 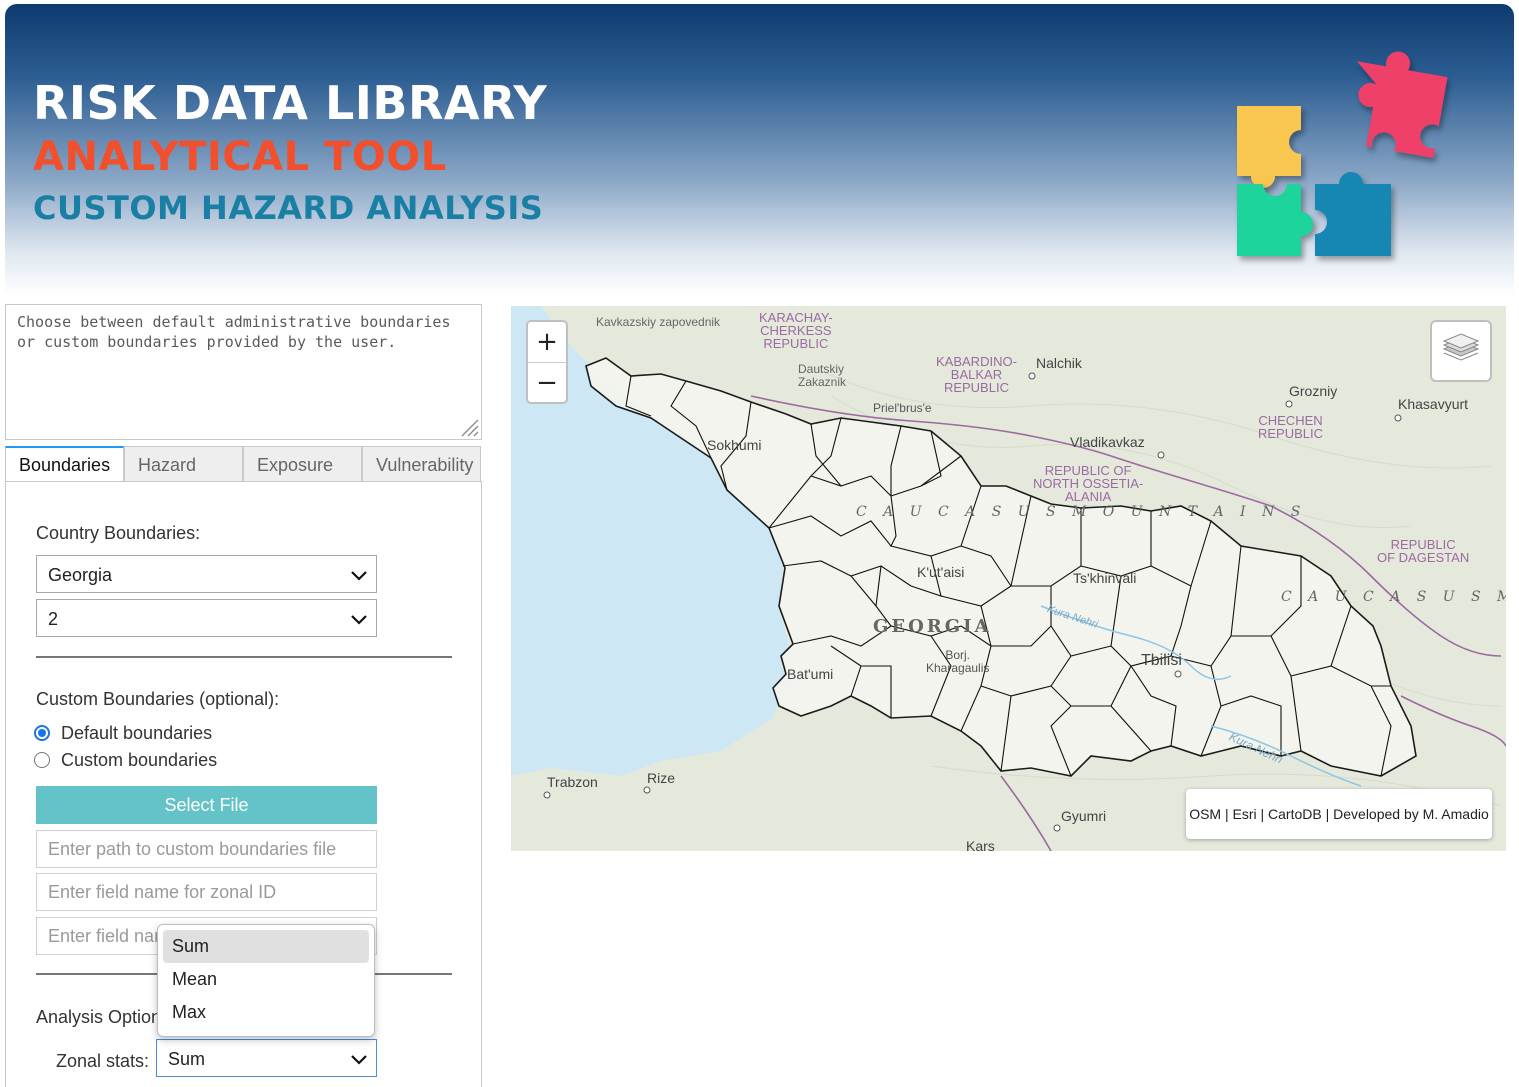 What do you see at coordinates (1461, 347) in the screenshot?
I see `layers-icon` at bounding box center [1461, 347].